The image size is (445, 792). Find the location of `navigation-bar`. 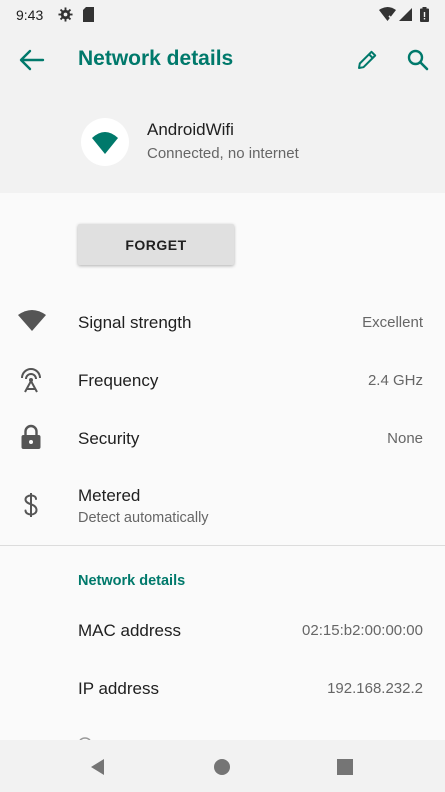

navigation-bar is located at coordinates (222, 766).